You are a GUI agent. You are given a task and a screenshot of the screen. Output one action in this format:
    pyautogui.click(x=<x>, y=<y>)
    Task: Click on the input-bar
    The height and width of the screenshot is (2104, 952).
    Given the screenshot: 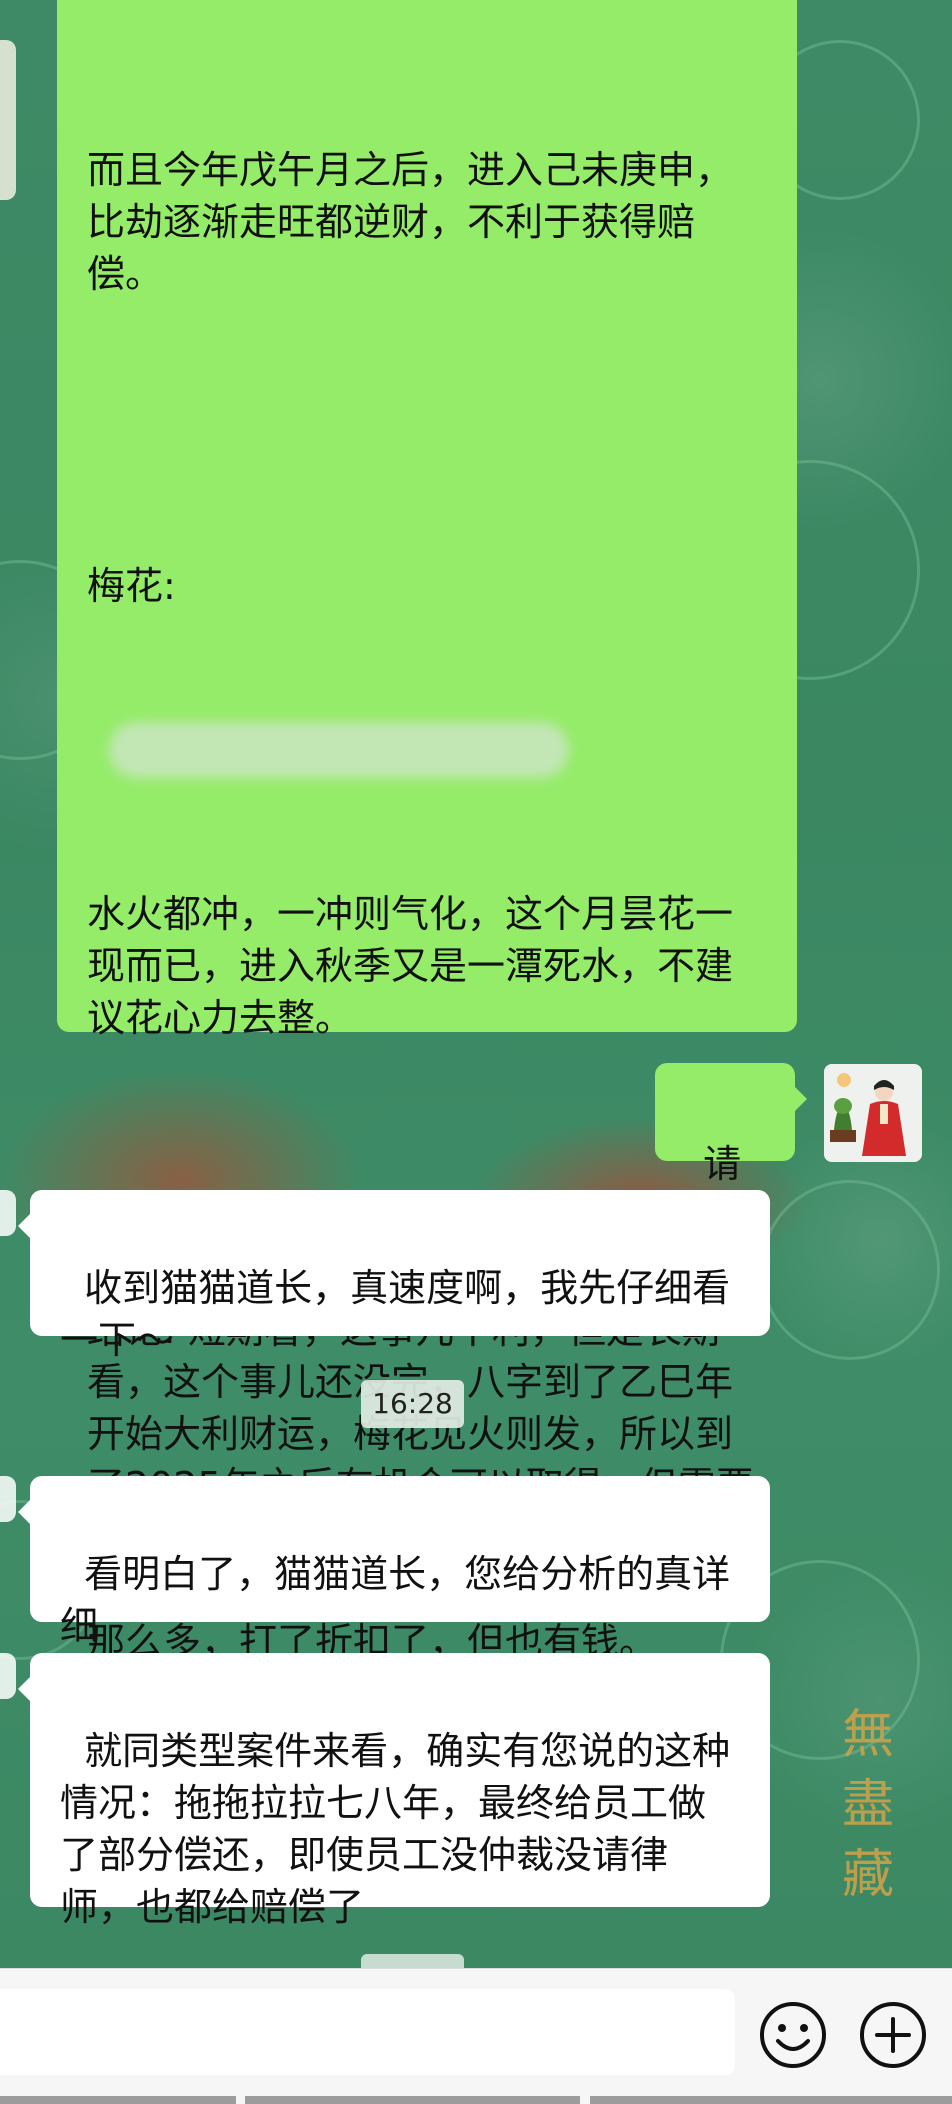 What is the action you would take?
    pyautogui.click(x=476, y=2036)
    